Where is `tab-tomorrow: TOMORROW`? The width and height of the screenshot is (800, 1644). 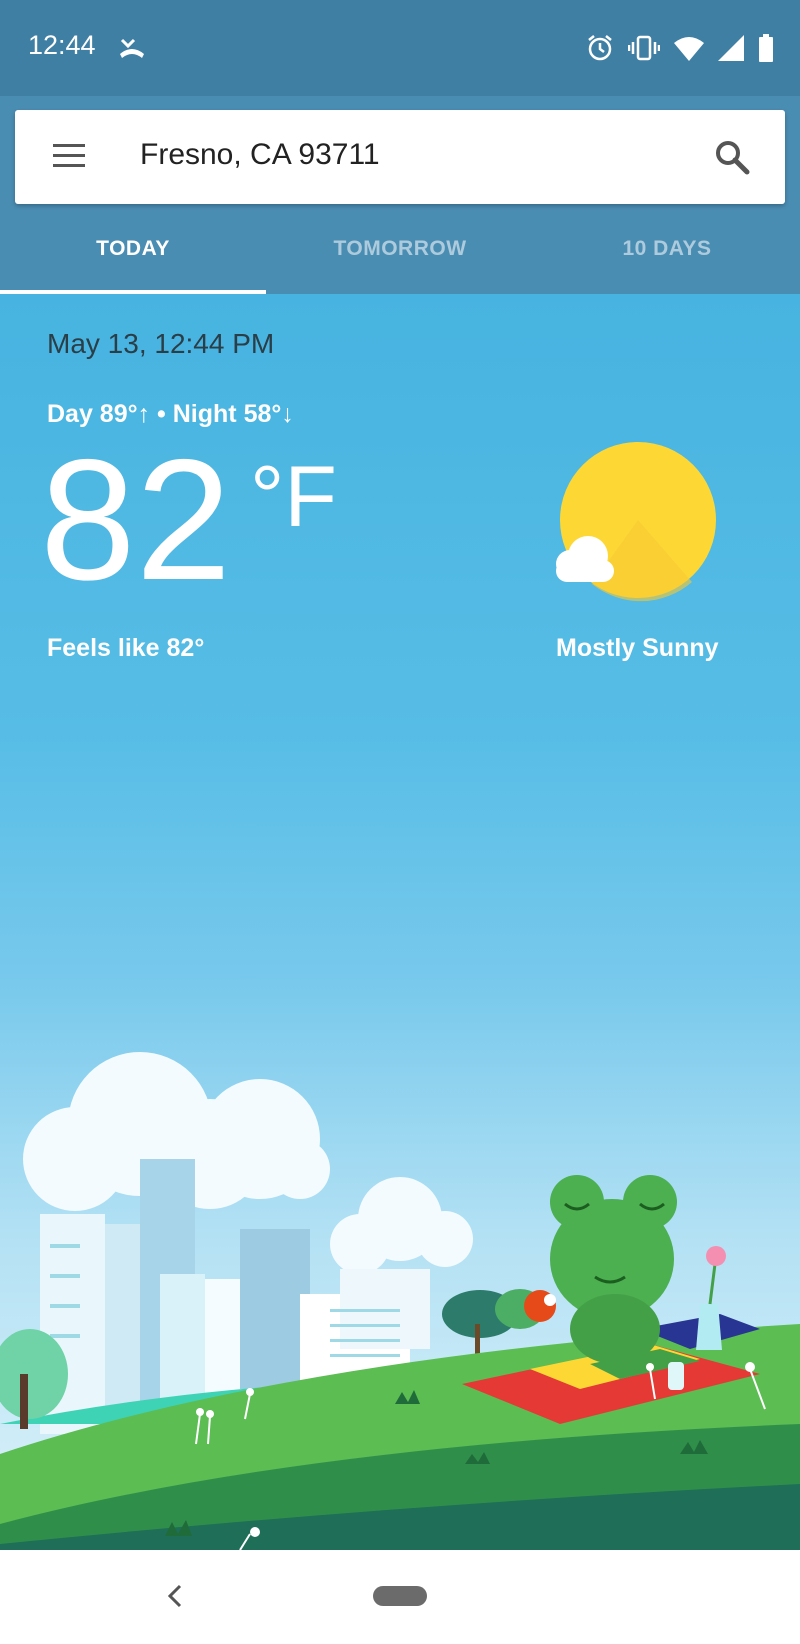 tab-tomorrow: TOMORROW is located at coordinates (400, 249).